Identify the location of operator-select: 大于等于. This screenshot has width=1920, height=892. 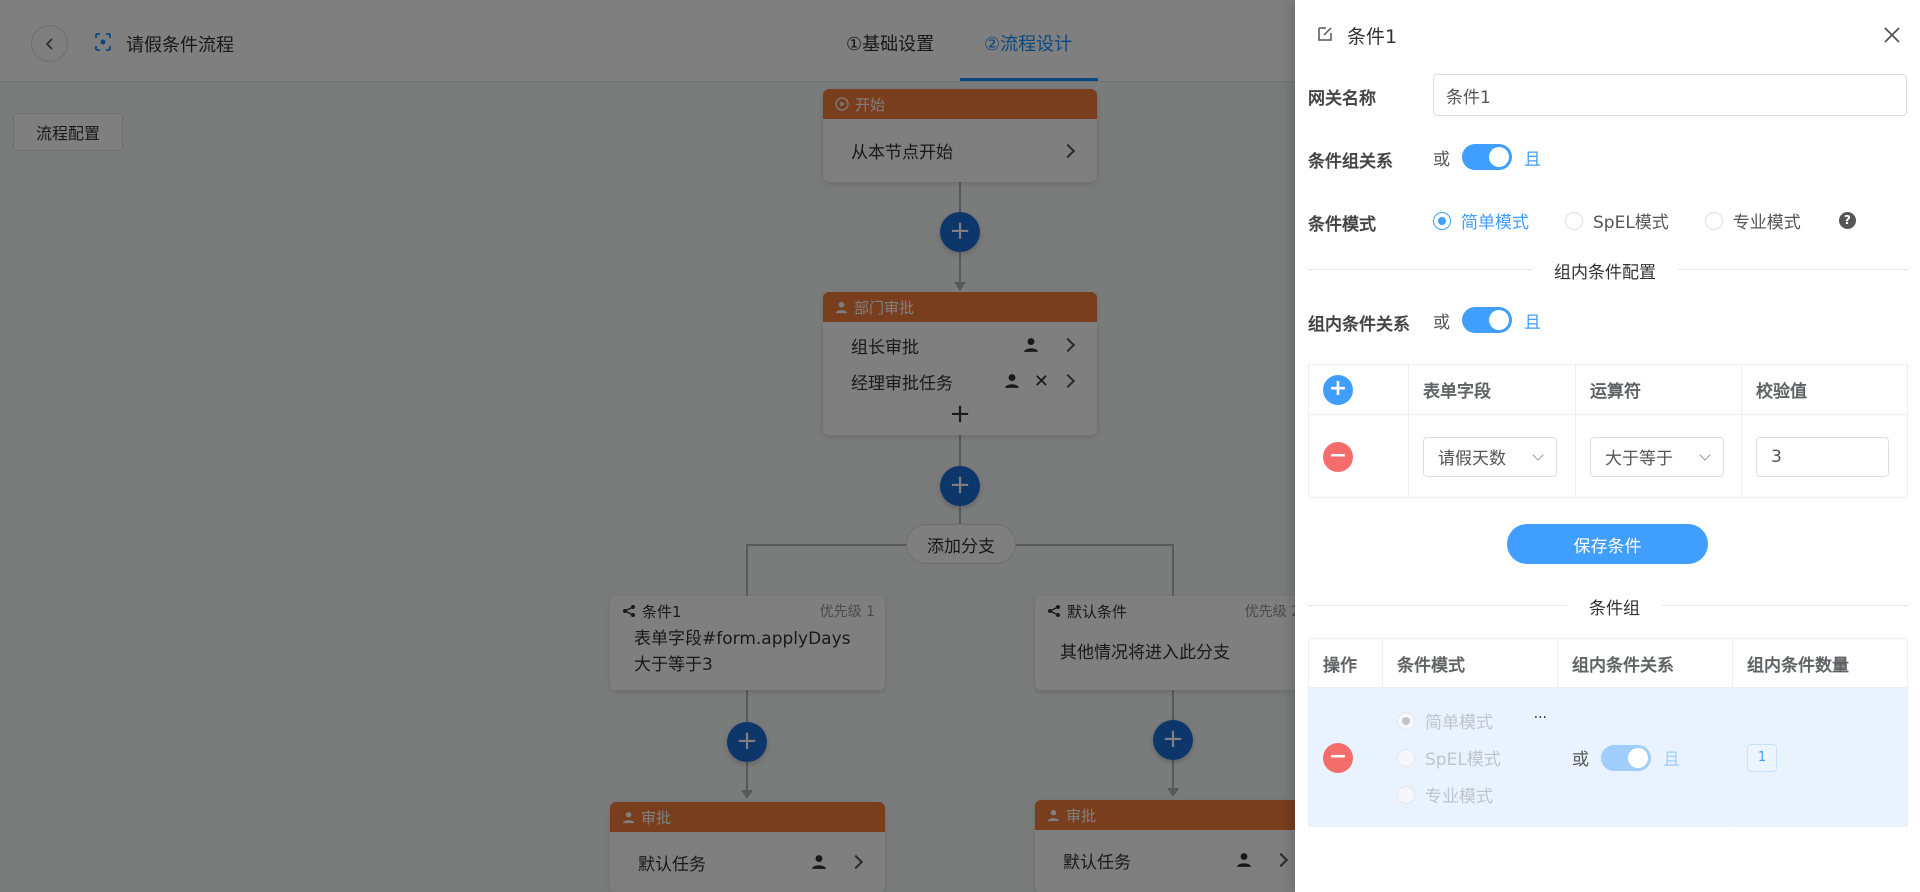
(1657, 456).